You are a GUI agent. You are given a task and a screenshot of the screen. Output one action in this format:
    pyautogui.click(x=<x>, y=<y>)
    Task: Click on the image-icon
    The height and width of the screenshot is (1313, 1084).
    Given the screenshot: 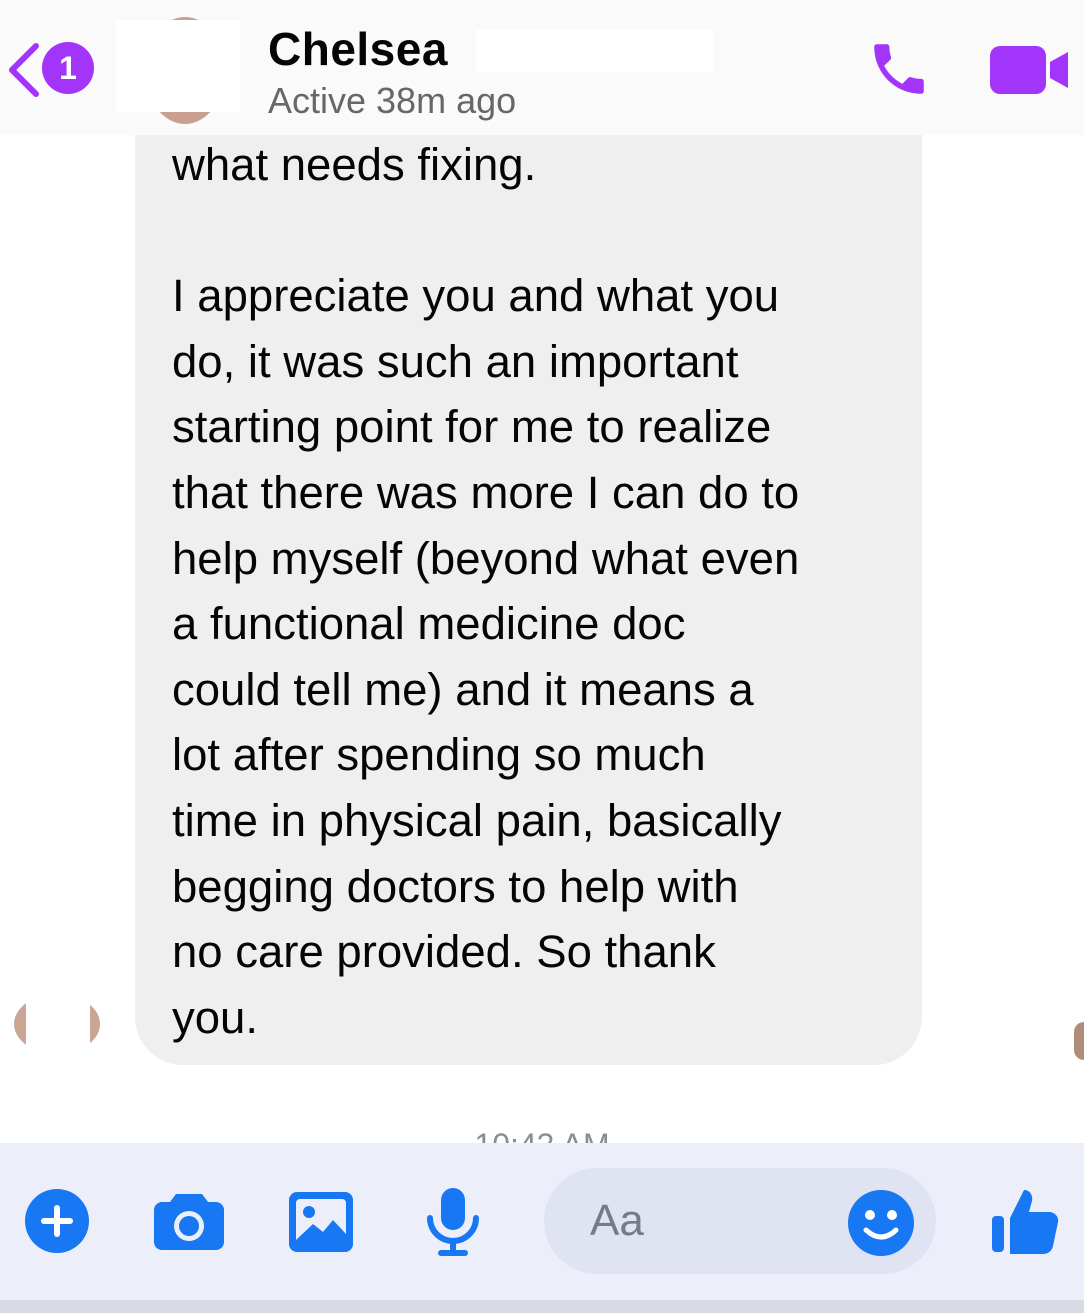 What is the action you would take?
    pyautogui.click(x=321, y=1222)
    